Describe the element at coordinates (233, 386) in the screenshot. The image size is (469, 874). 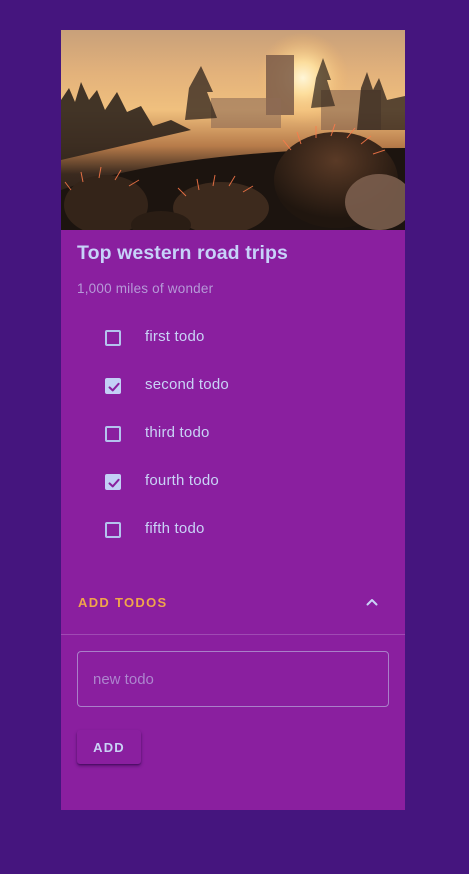
I see `todo-item-second: second todo` at that location.